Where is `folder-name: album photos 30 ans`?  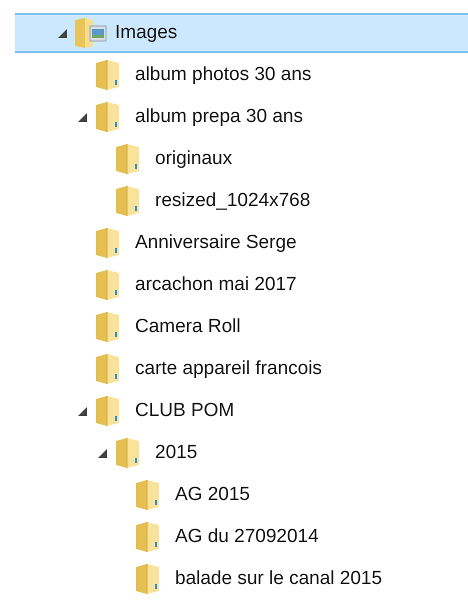
folder-name: album photos 30 ans is located at coordinates (223, 75).